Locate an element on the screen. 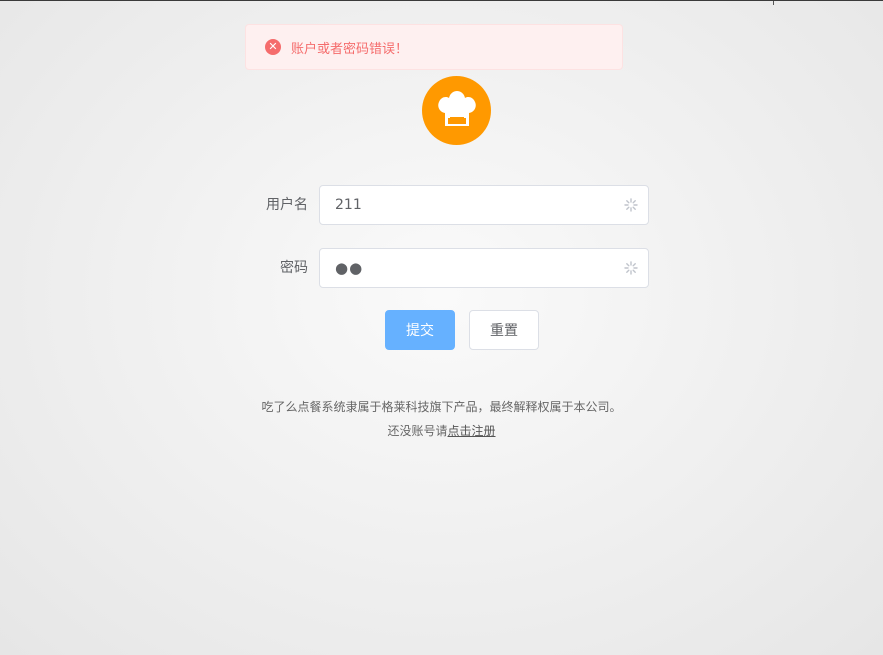 This screenshot has height=655, width=883. close-circle-icon: ✕ is located at coordinates (273, 47).